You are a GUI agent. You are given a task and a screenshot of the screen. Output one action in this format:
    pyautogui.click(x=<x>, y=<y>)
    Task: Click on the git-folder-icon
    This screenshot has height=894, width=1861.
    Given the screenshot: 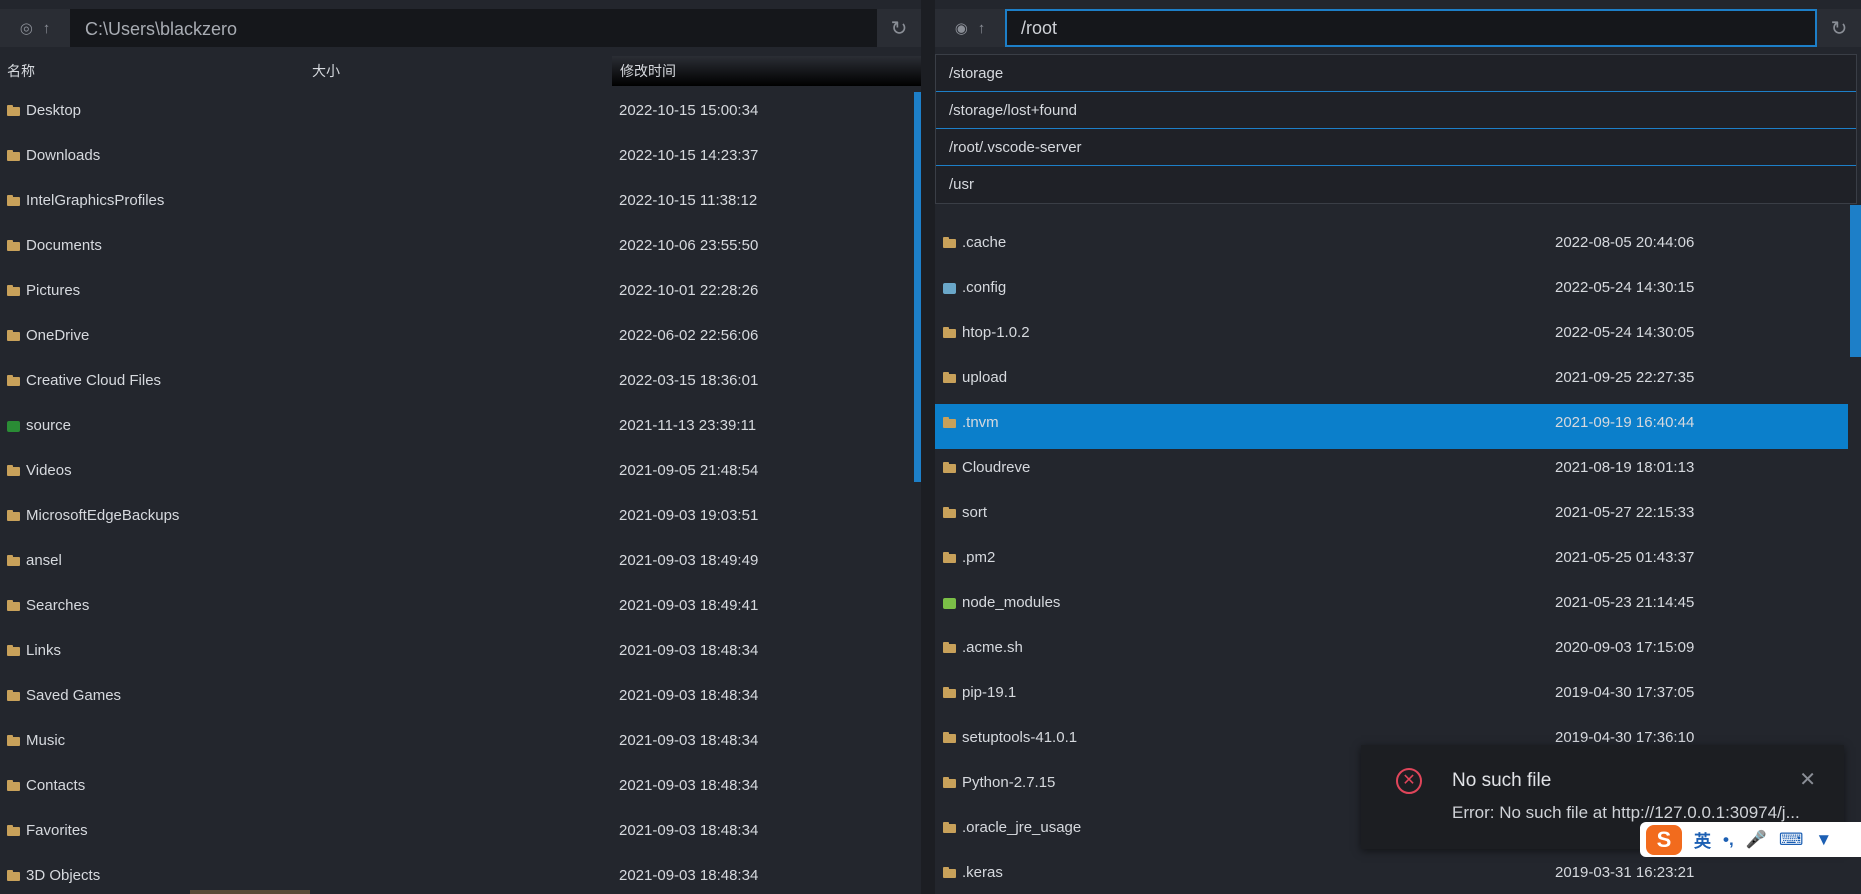 What is the action you would take?
    pyautogui.click(x=14, y=426)
    